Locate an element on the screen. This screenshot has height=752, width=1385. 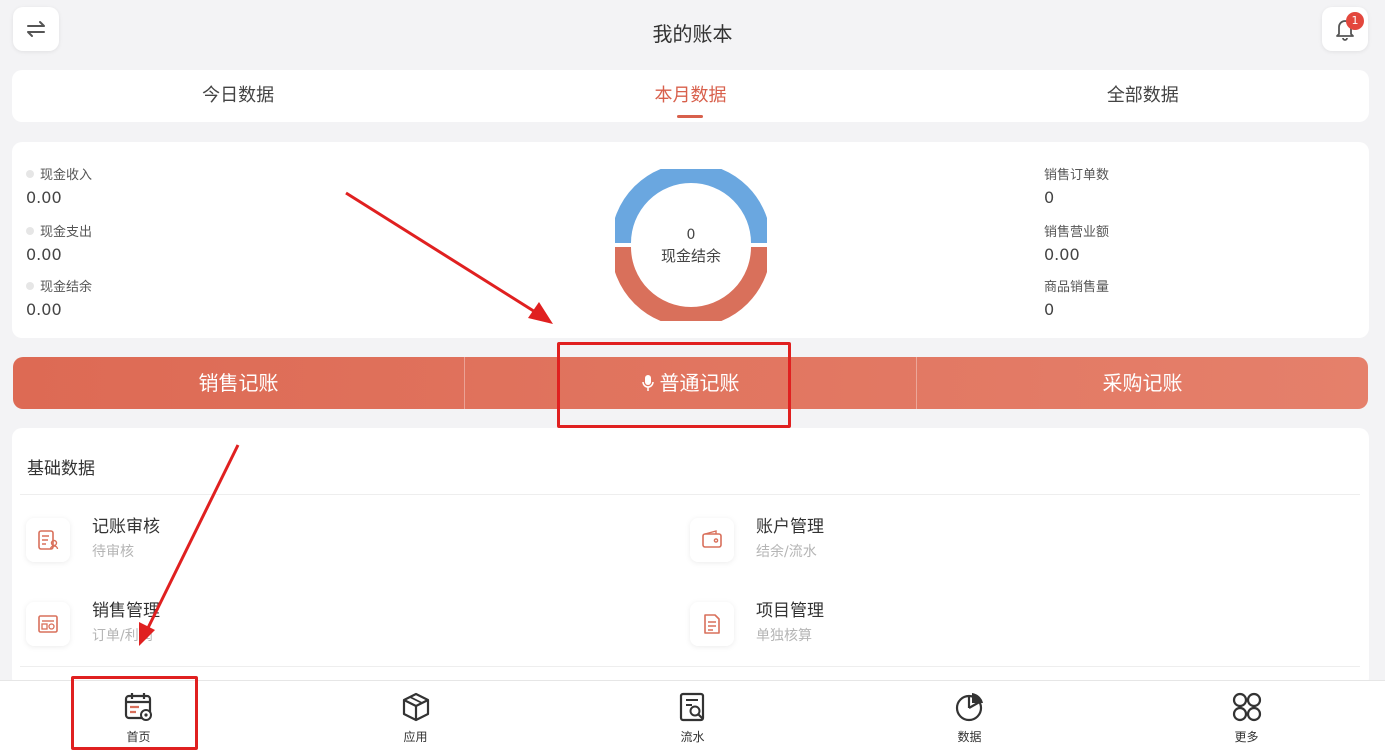
item-subtitle: 结余/流水 is located at coordinates (786, 552).